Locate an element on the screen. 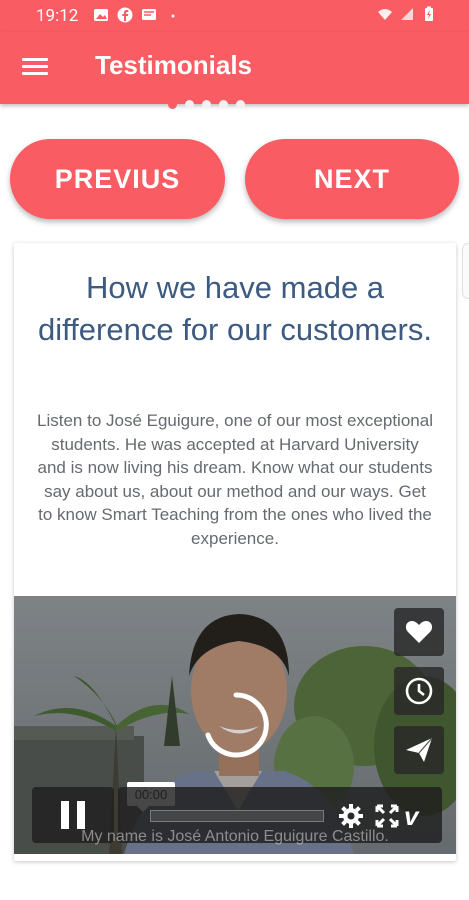  loading-spinner-icon is located at coordinates (237, 725).